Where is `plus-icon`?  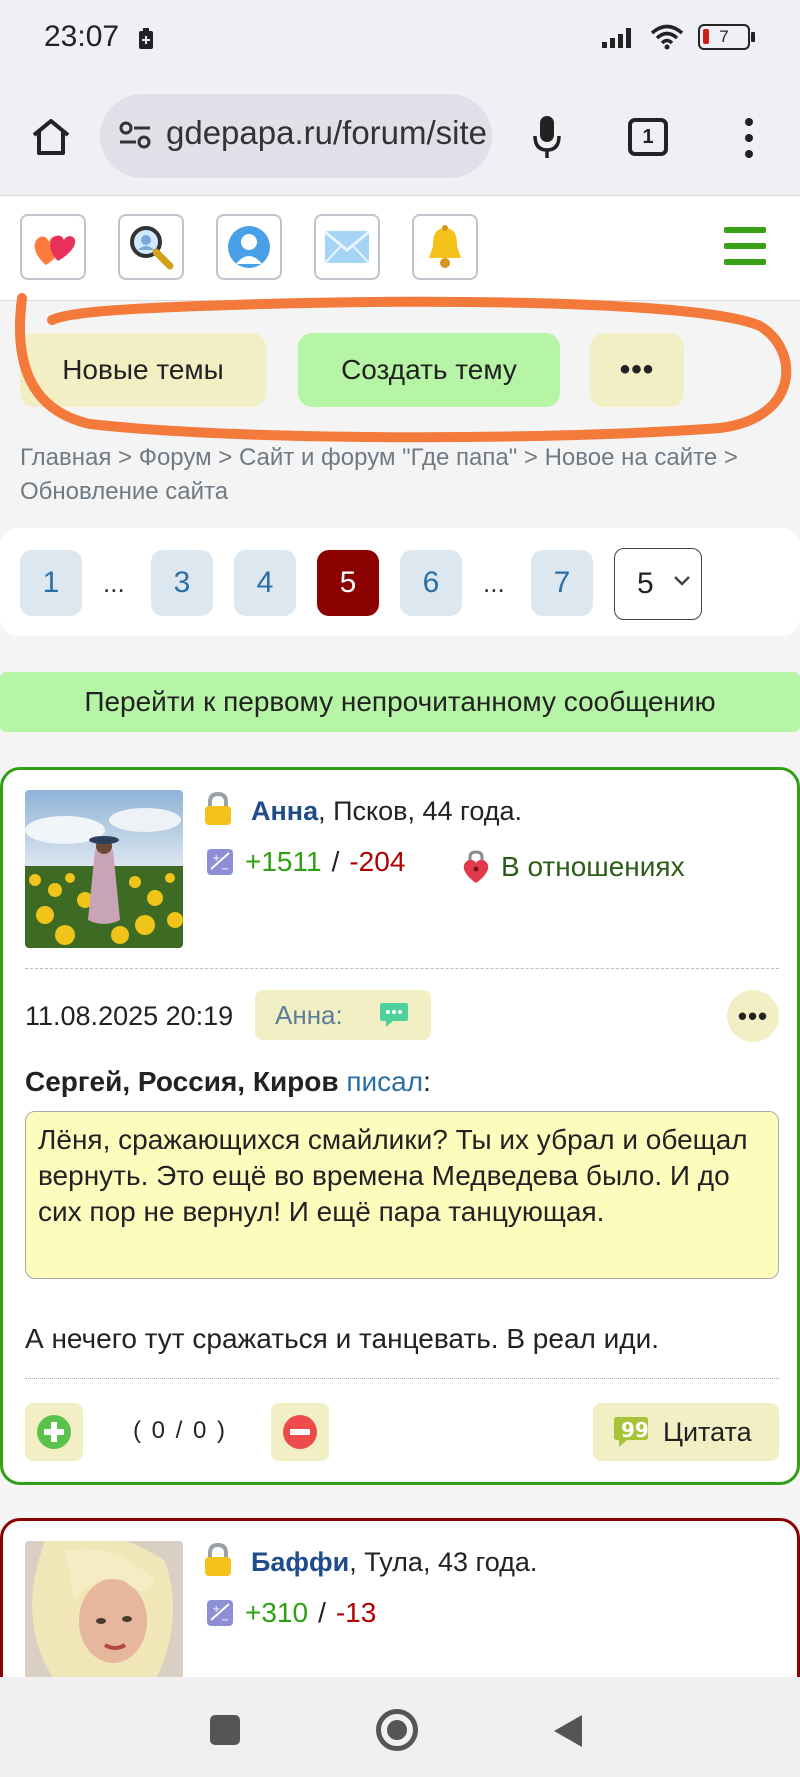 plus-icon is located at coordinates (54, 1432).